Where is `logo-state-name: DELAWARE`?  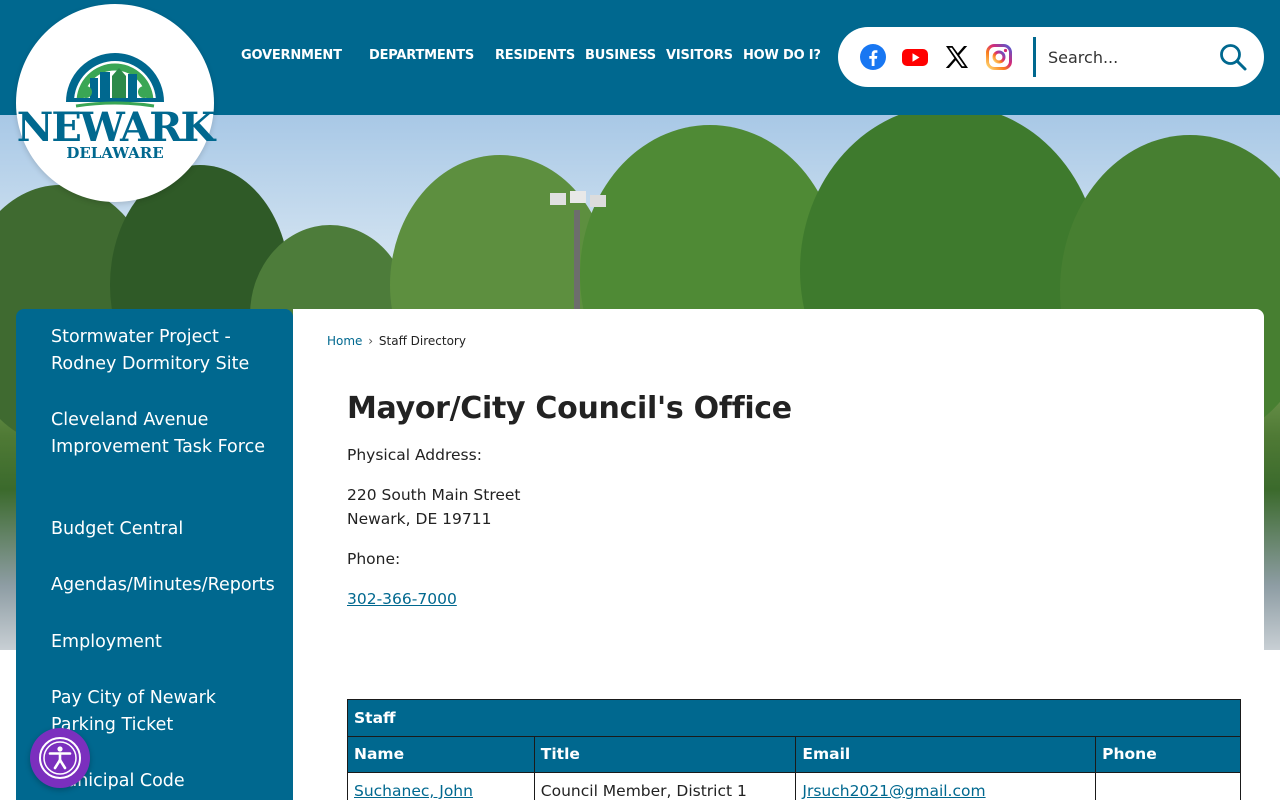 logo-state-name: DELAWARE is located at coordinates (115, 153).